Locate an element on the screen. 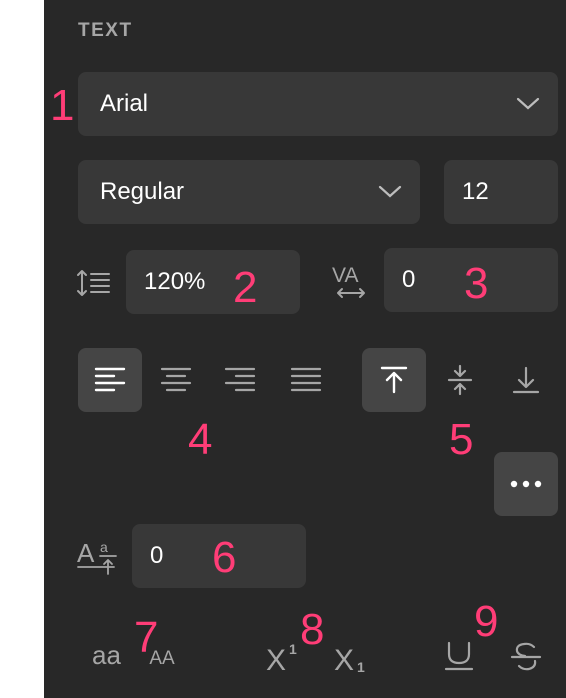  align-left-icon is located at coordinates (110, 380).